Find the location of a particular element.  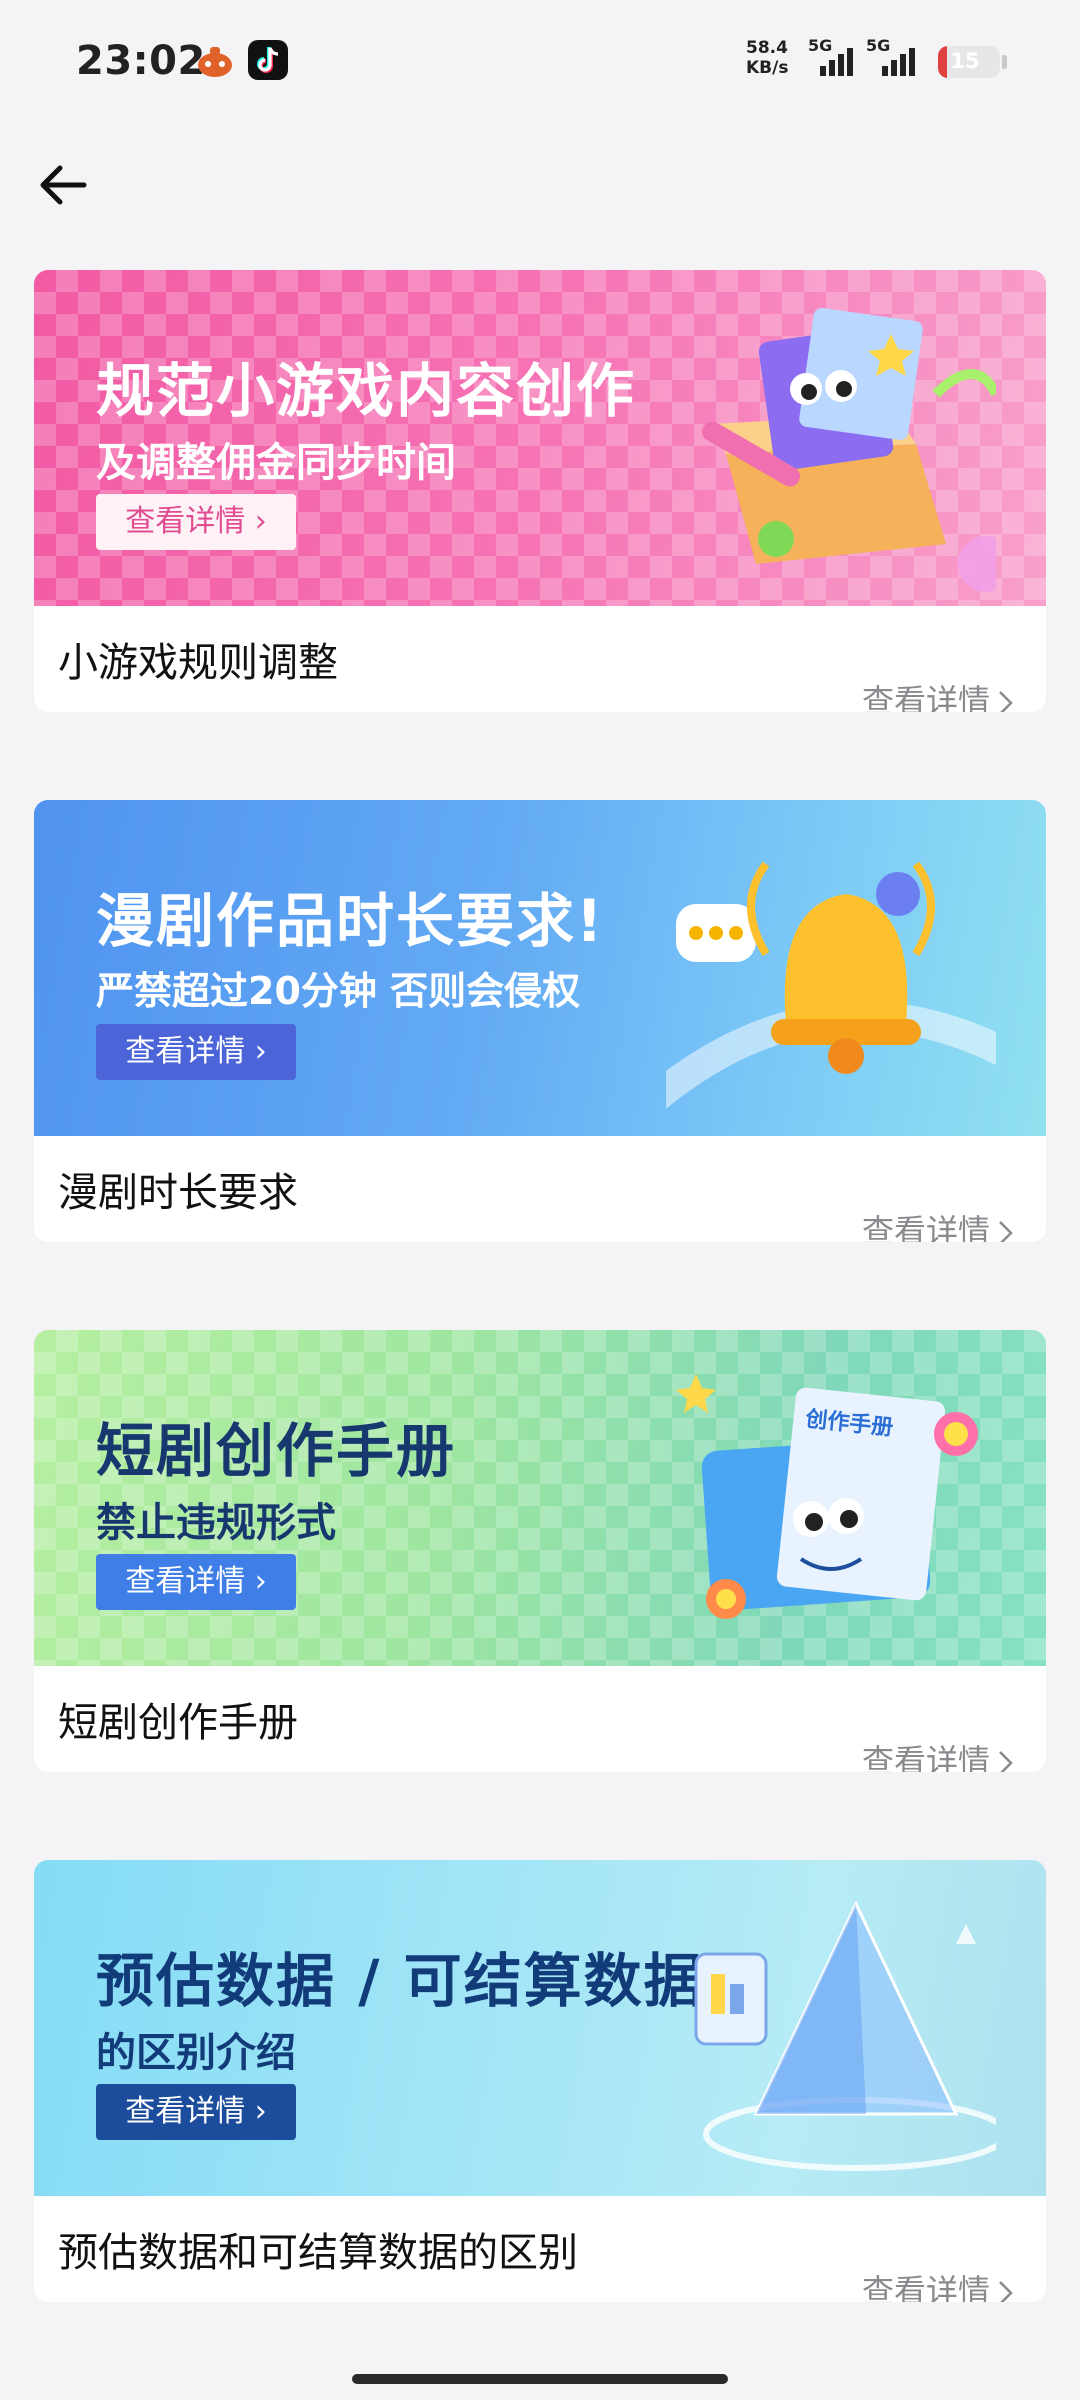

status-bar: 23:02 58.4 KB/s 5G 5G 15 is located at coordinates (540, 60).